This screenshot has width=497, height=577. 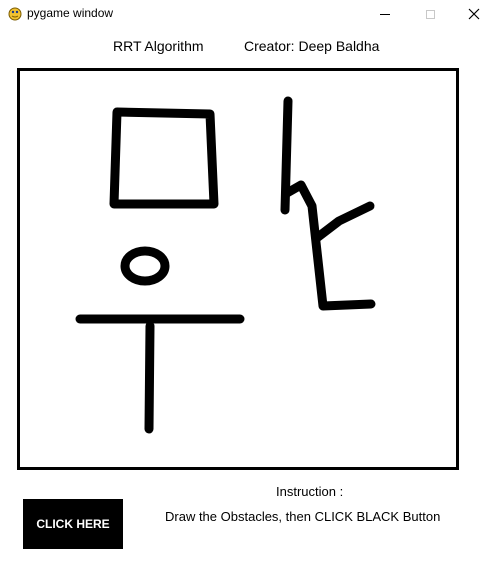 I want to click on obstacle-ellipse, so click(x=145, y=266).